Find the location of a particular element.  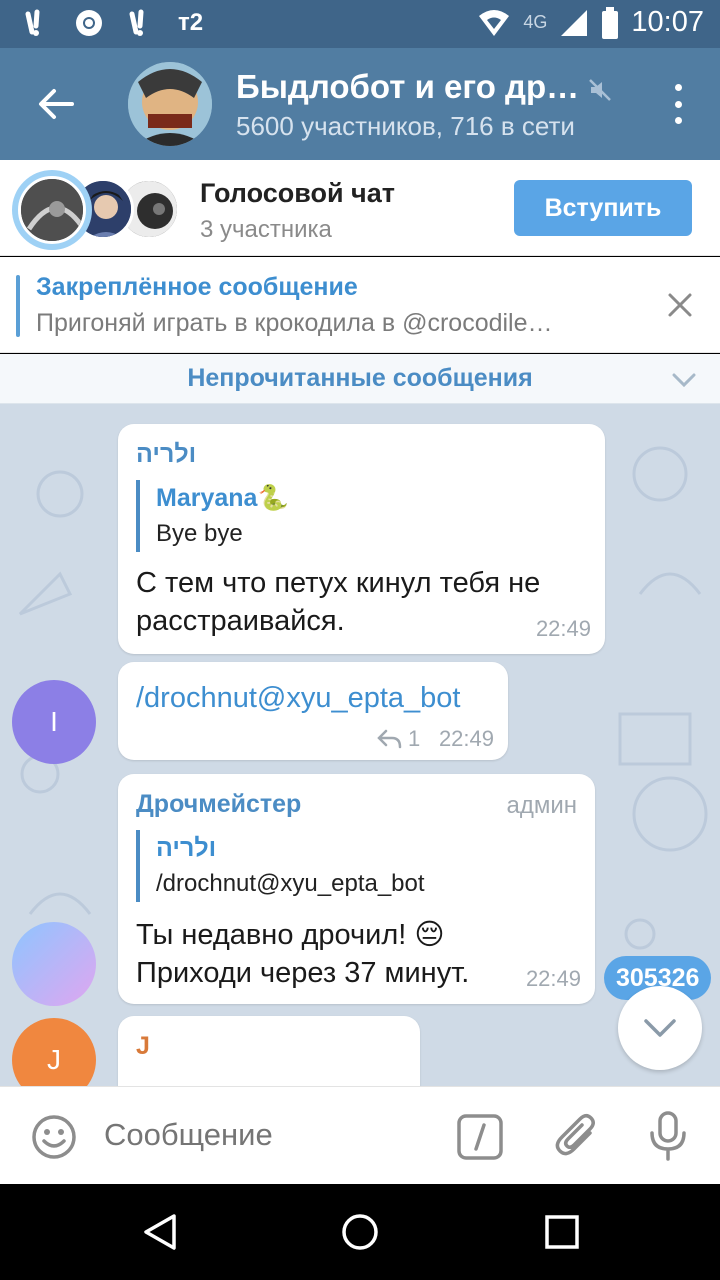

voice-participant-avatar is located at coordinates (52, 210).